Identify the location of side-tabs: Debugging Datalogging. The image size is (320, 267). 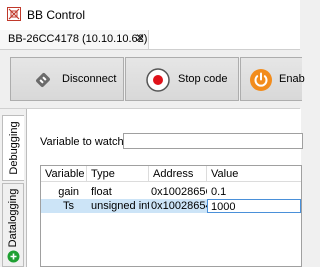
(13, 188).